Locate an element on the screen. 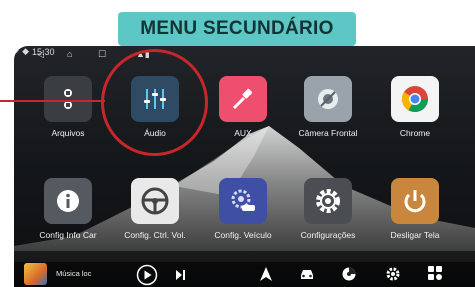 The width and height of the screenshot is (475, 287). app-desligar-tela: Desligar Tela is located at coordinates (415, 209).